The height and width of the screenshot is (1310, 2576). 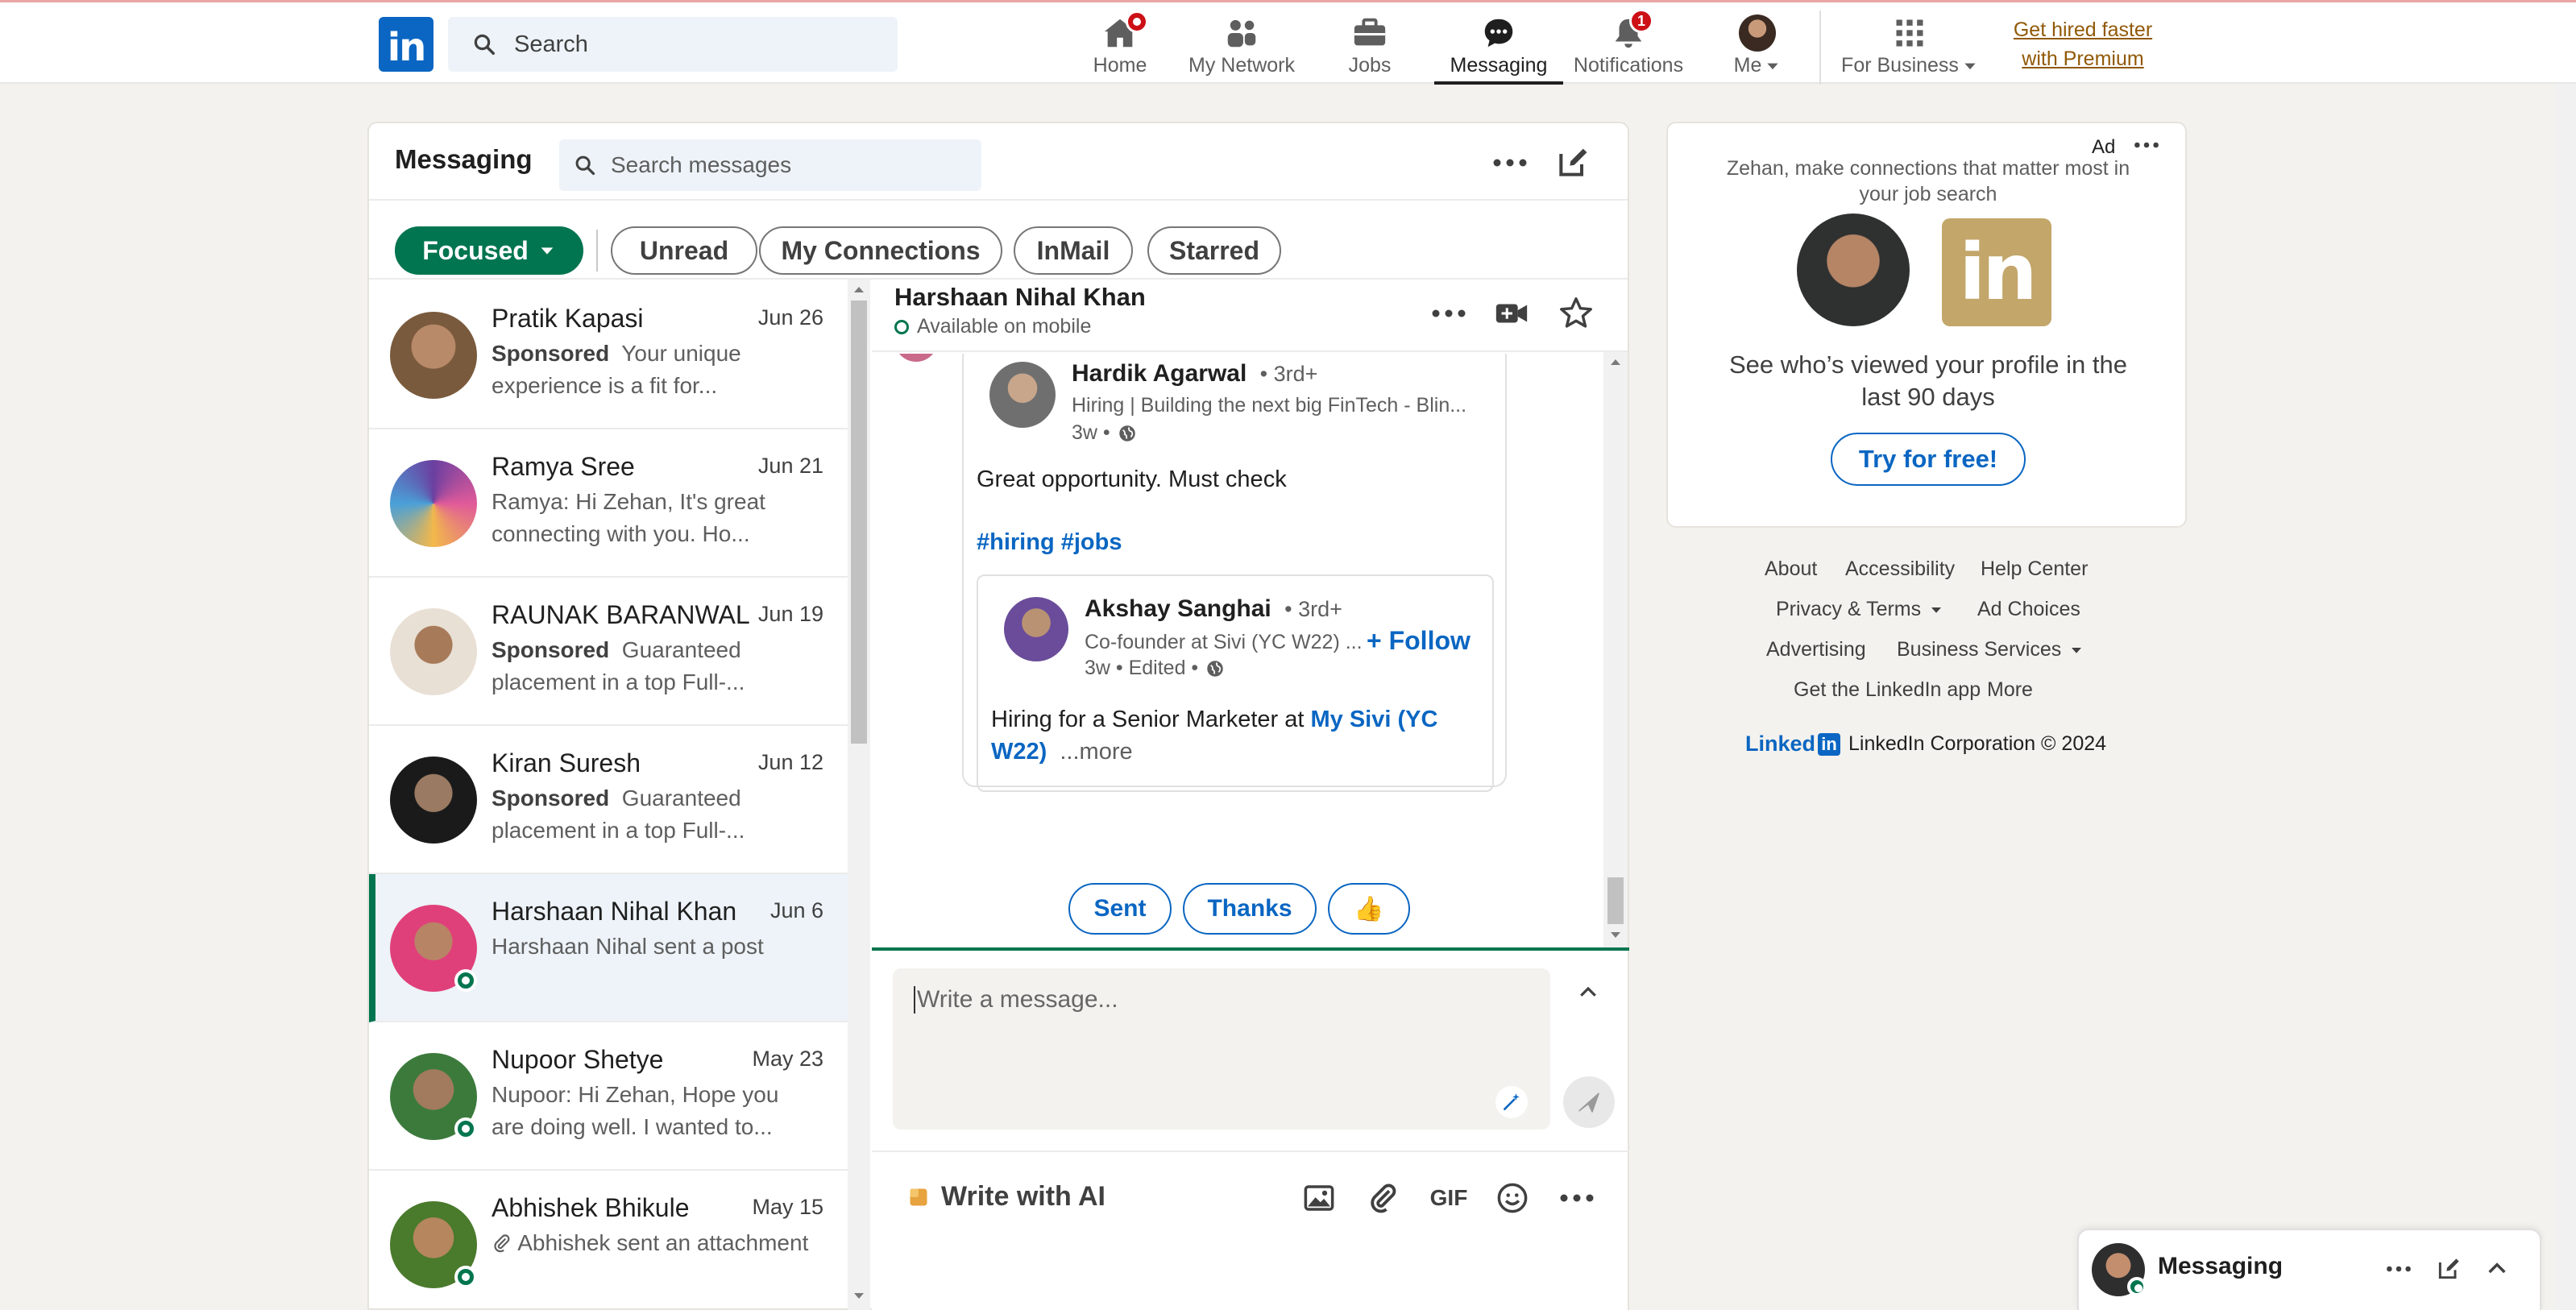 I want to click on messaging-overlay-compose-button, so click(x=2448, y=1269).